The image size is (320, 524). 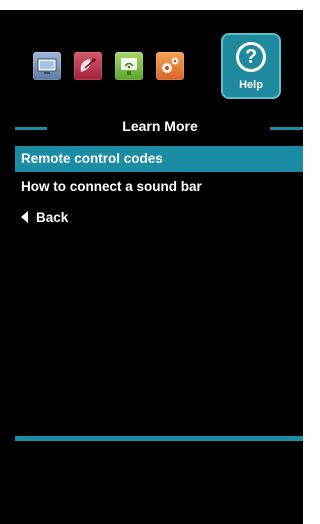 What do you see at coordinates (160, 126) in the screenshot?
I see `section-title: Learn More` at bounding box center [160, 126].